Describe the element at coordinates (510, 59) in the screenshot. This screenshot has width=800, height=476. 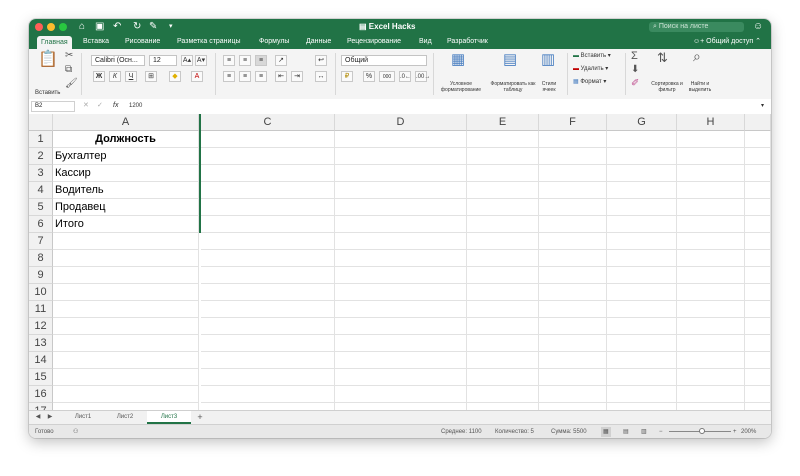
I see `format-as-table-icon: ▤` at that location.